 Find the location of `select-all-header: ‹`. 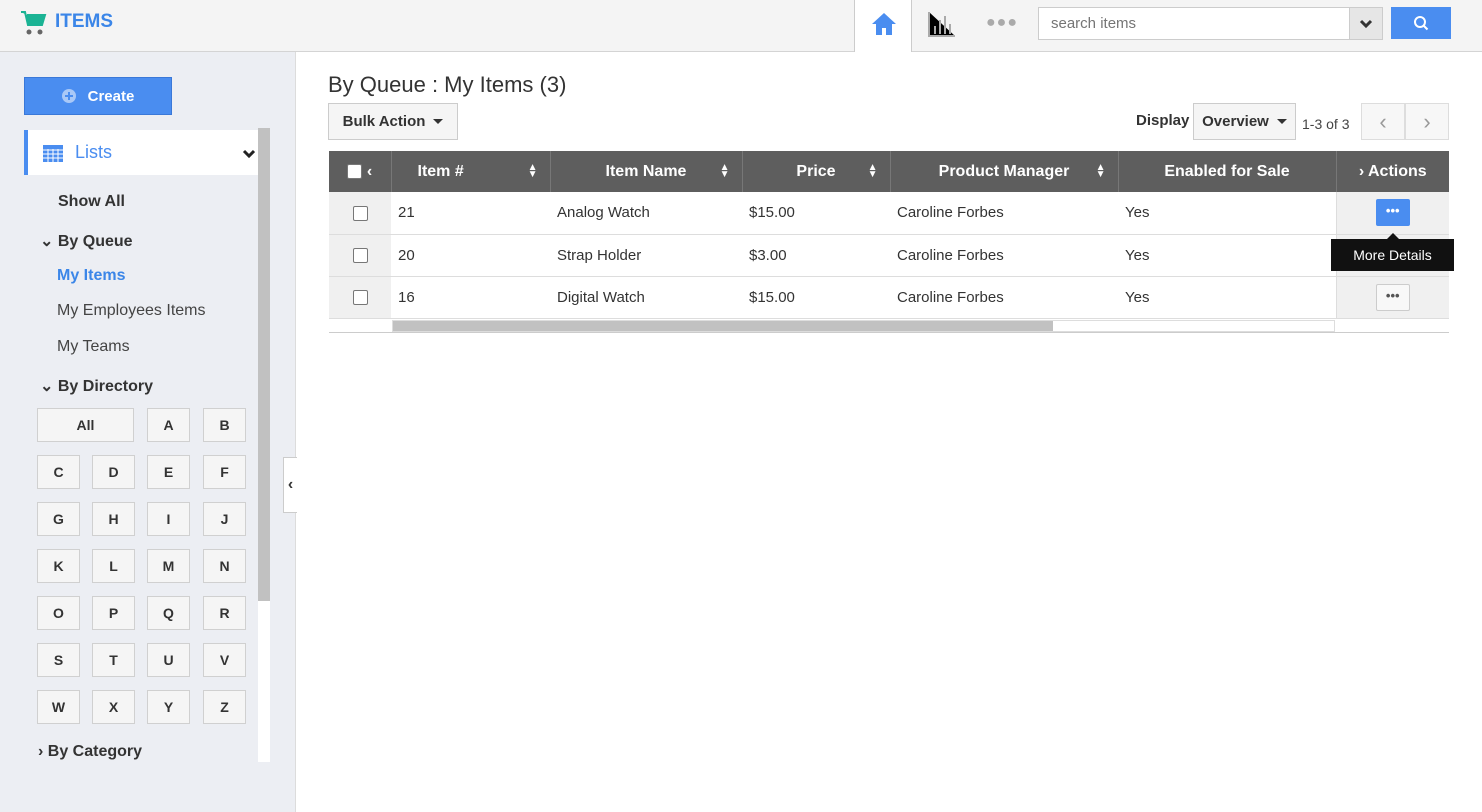

select-all-header: ‹ is located at coordinates (360, 171).